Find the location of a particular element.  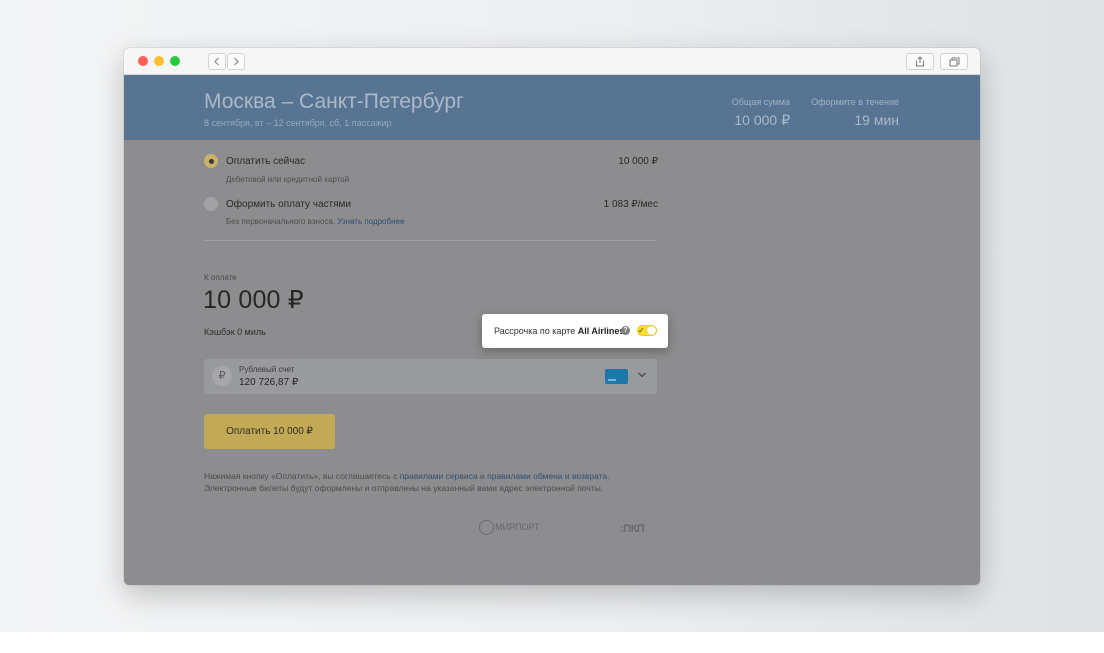

pay-now-subtitle: Дебетовой или кредитной картой is located at coordinates (288, 179).